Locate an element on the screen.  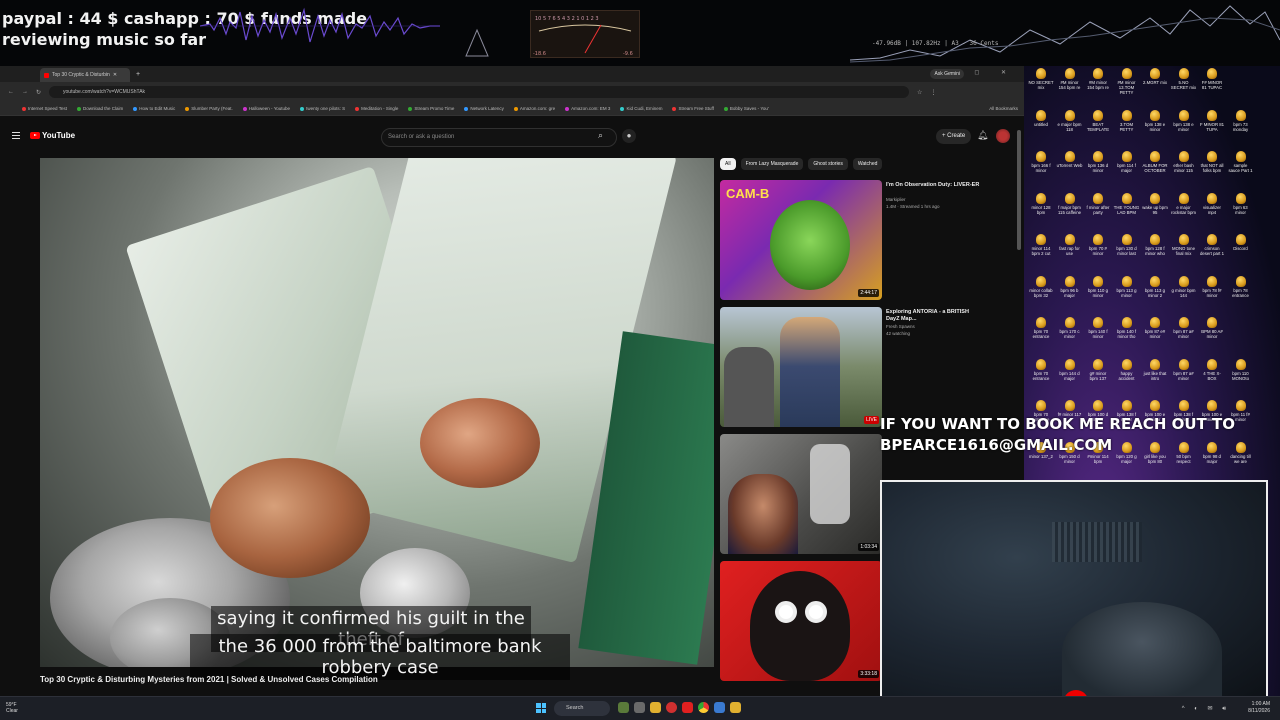
chip-ghost-stories: Ghost stories is located at coordinates (828, 164).